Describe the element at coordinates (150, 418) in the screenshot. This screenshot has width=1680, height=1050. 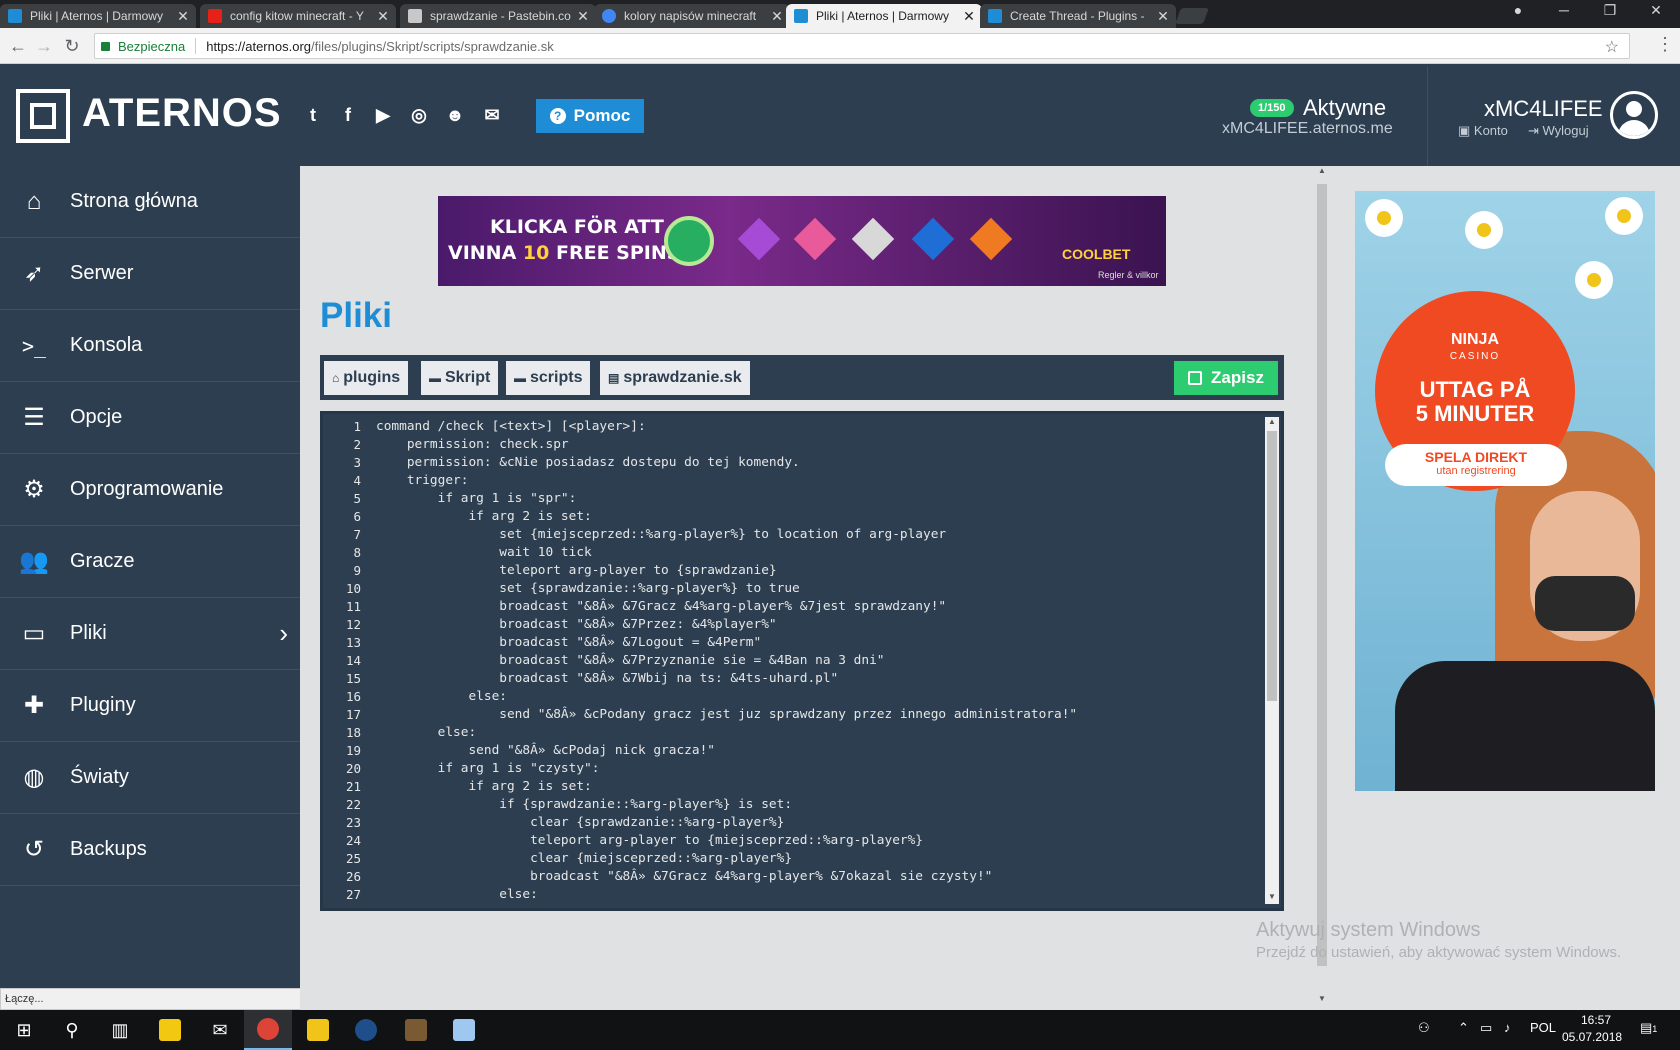
I see `sidebar-item-options: ☰ Opcje` at that location.